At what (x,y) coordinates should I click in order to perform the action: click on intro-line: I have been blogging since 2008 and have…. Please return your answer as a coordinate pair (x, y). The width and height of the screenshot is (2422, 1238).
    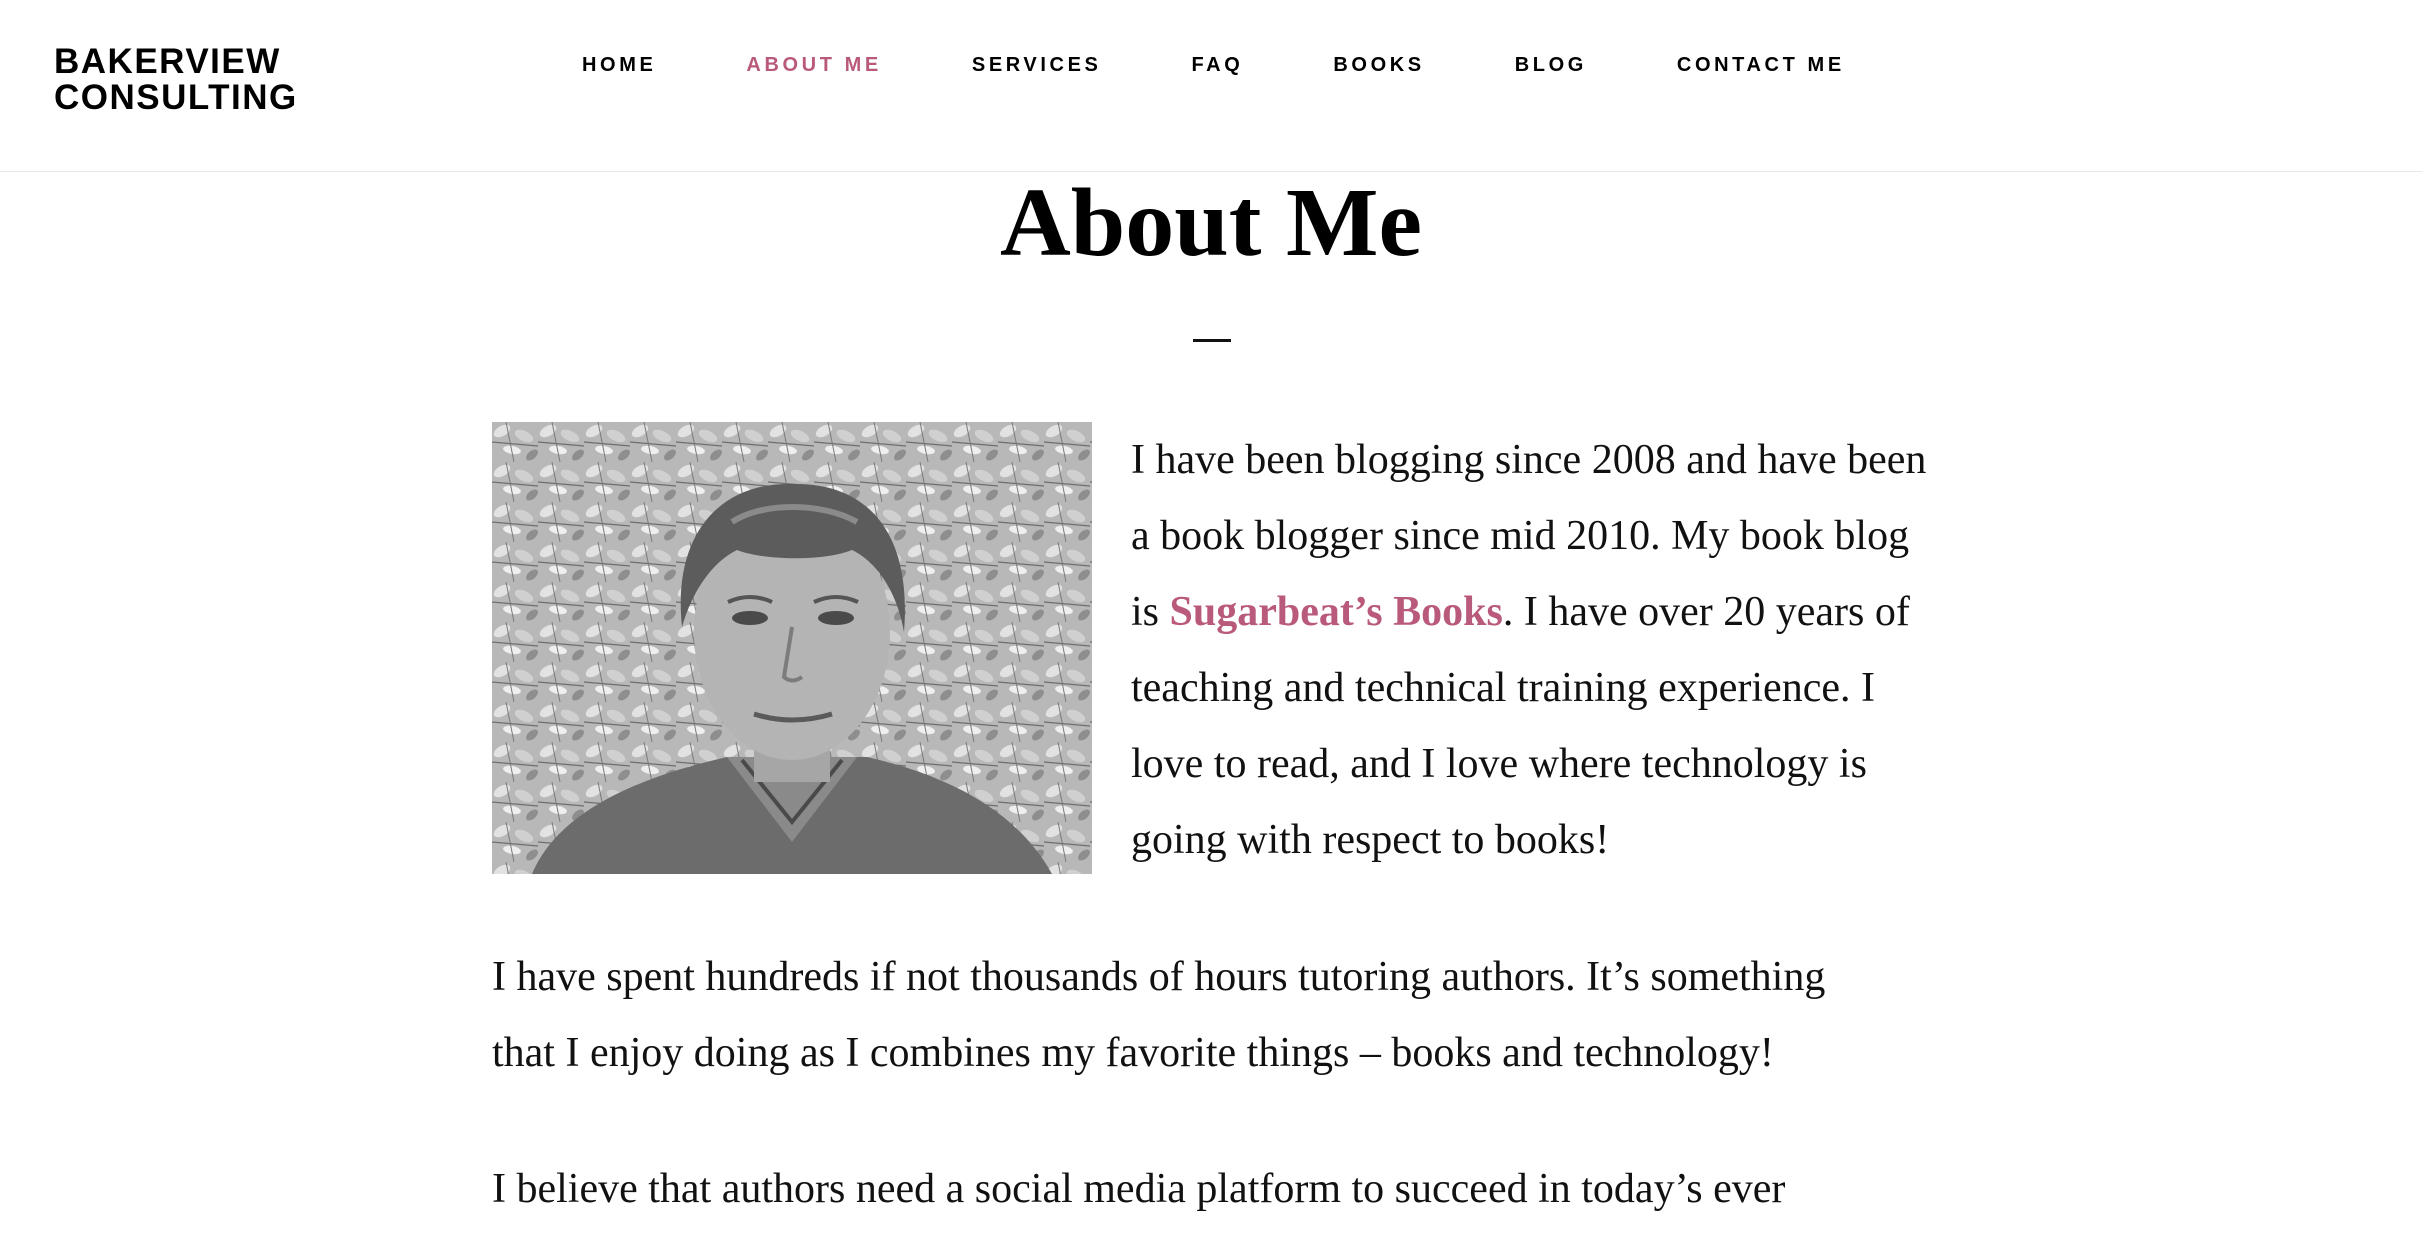
    Looking at the image, I should click on (1529, 460).